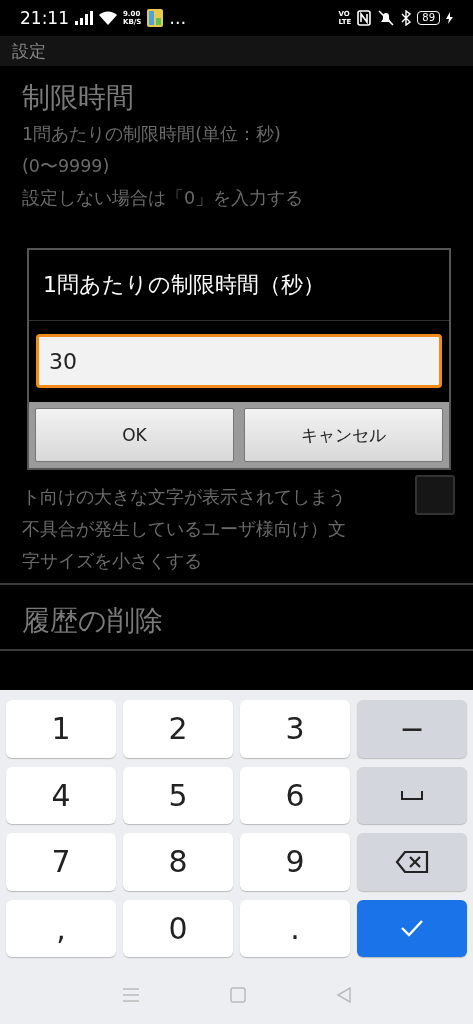  What do you see at coordinates (134, 435) in the screenshot?
I see `ok-button: OK` at bounding box center [134, 435].